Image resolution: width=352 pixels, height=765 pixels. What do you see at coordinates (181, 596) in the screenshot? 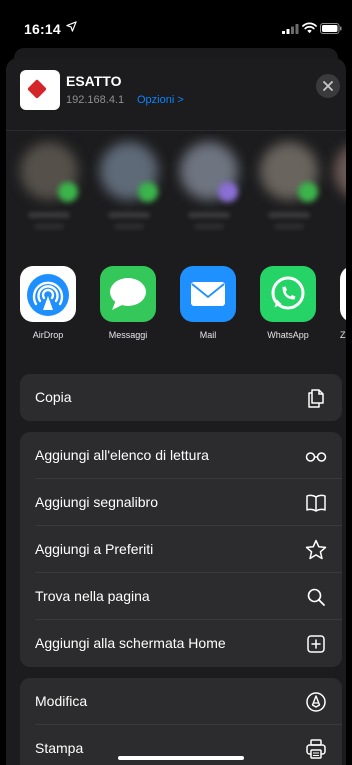
I see `action-find-on-page: Trova nella pagina` at bounding box center [181, 596].